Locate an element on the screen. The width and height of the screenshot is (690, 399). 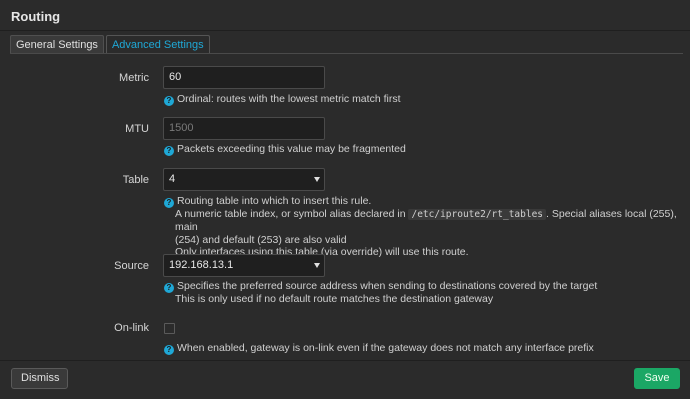
metric-label: Metric is located at coordinates (134, 78).